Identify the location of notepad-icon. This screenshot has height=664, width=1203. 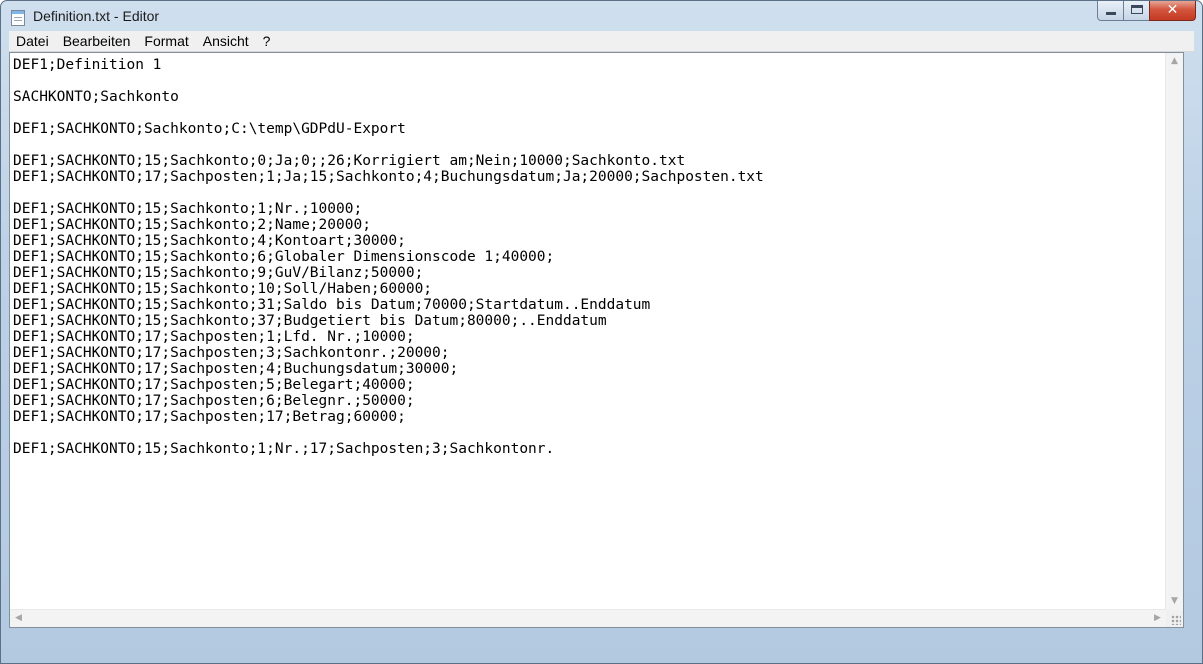
(18, 18).